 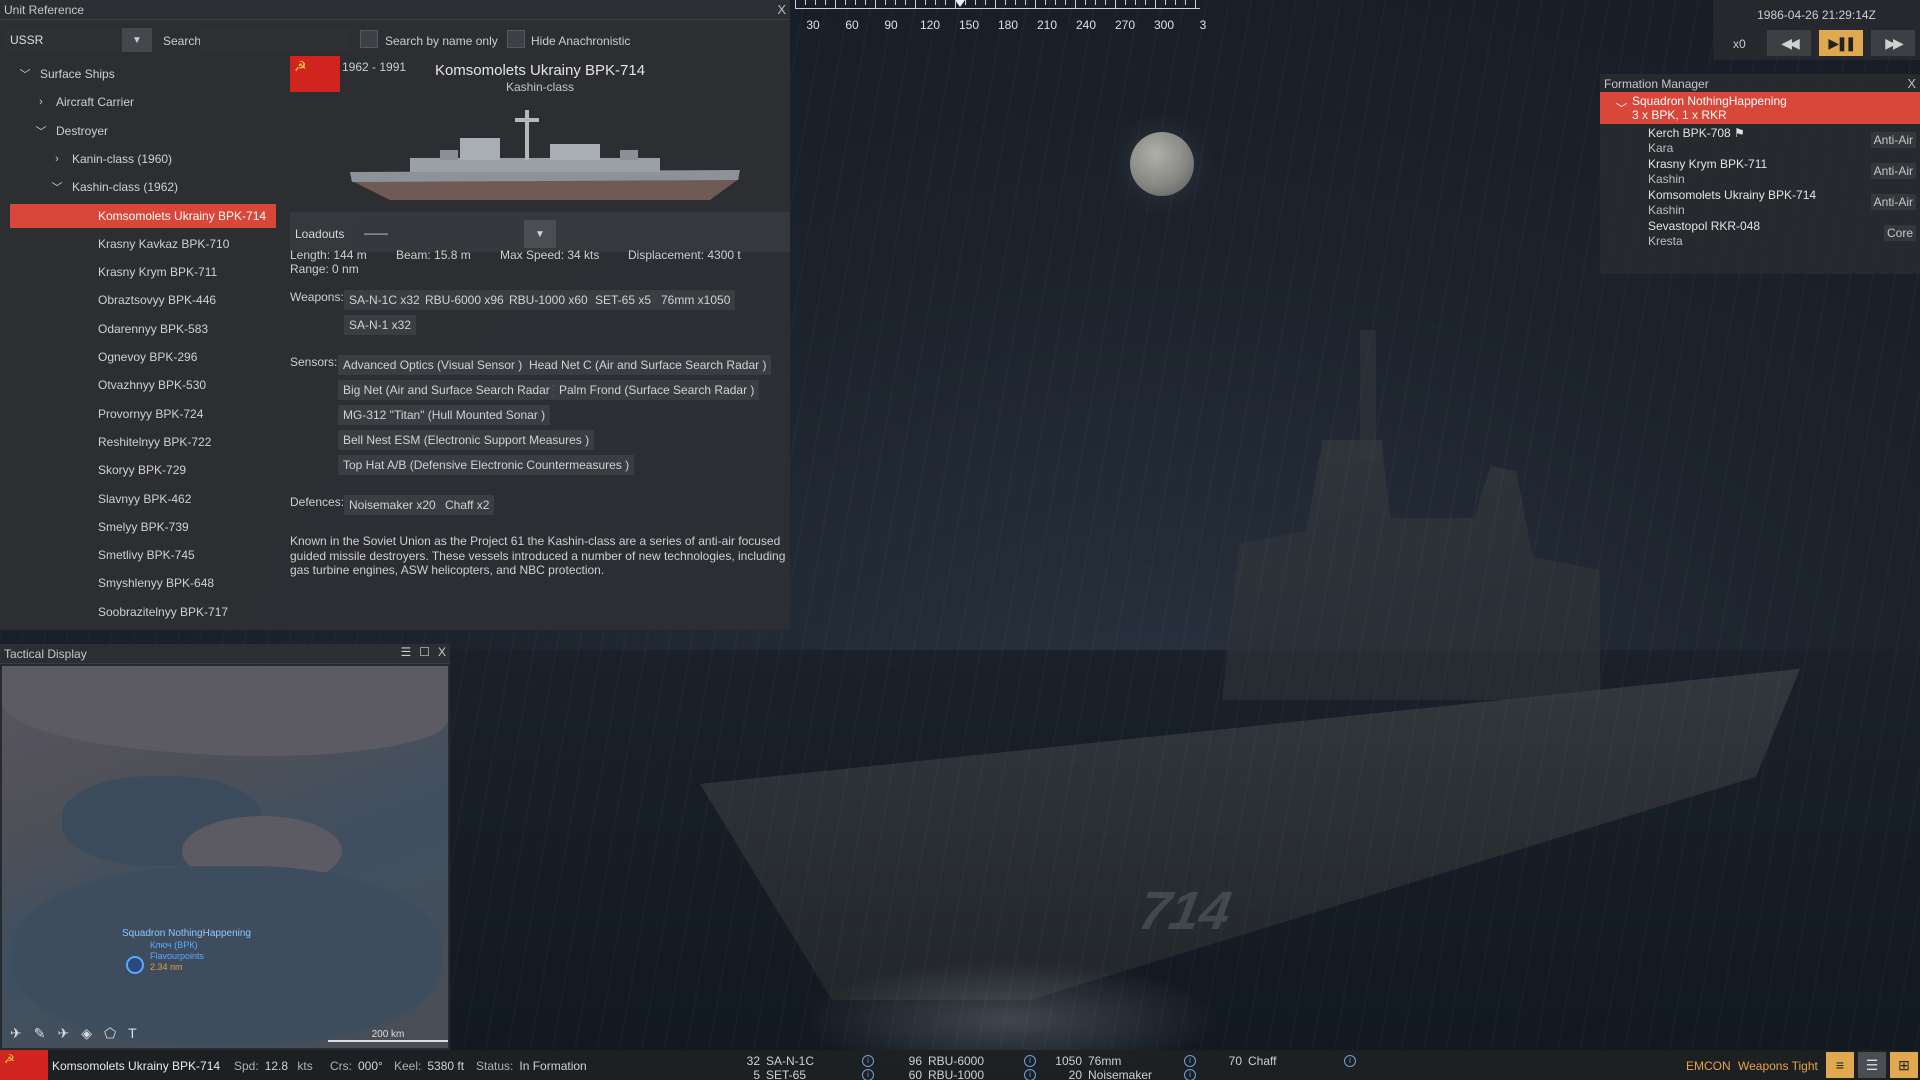 I want to click on weapon-tag: 76mm x1050, so click(x=696, y=300).